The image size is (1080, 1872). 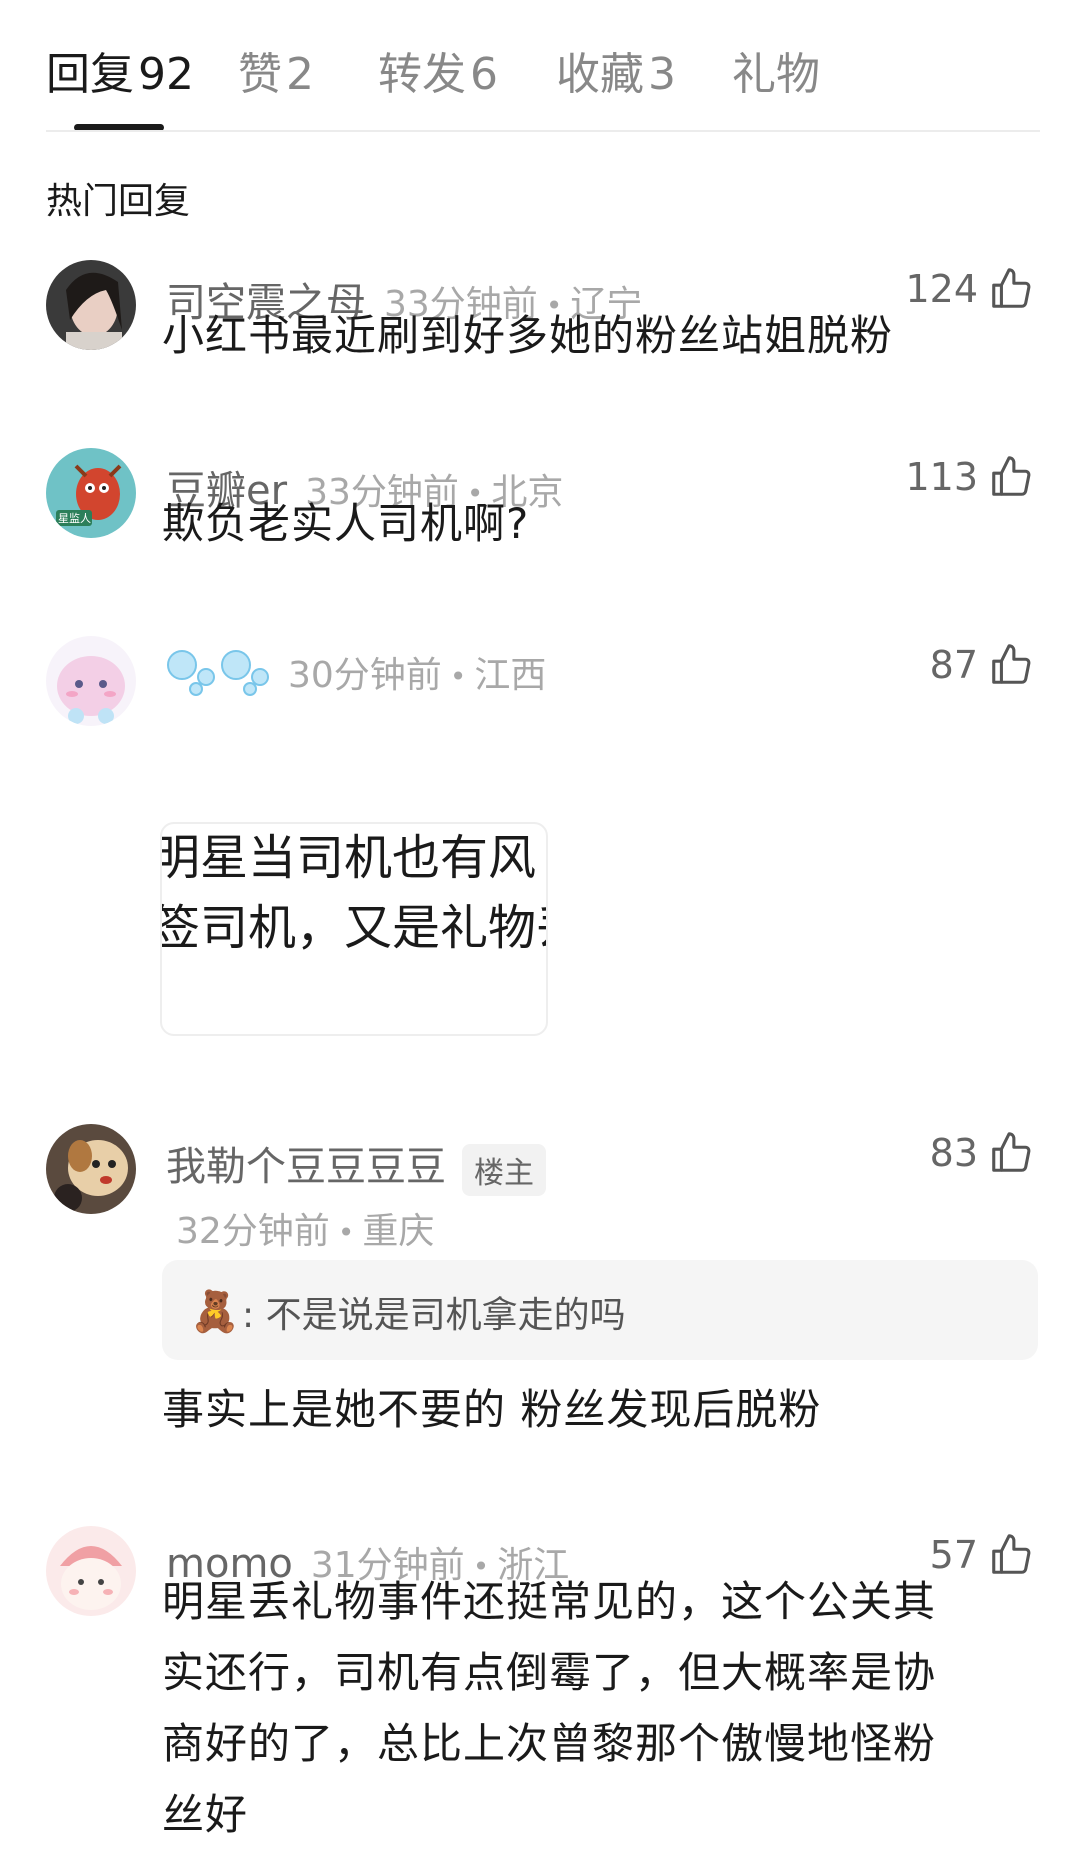 I want to click on tab-gifts: 礼物, so click(x=776, y=70).